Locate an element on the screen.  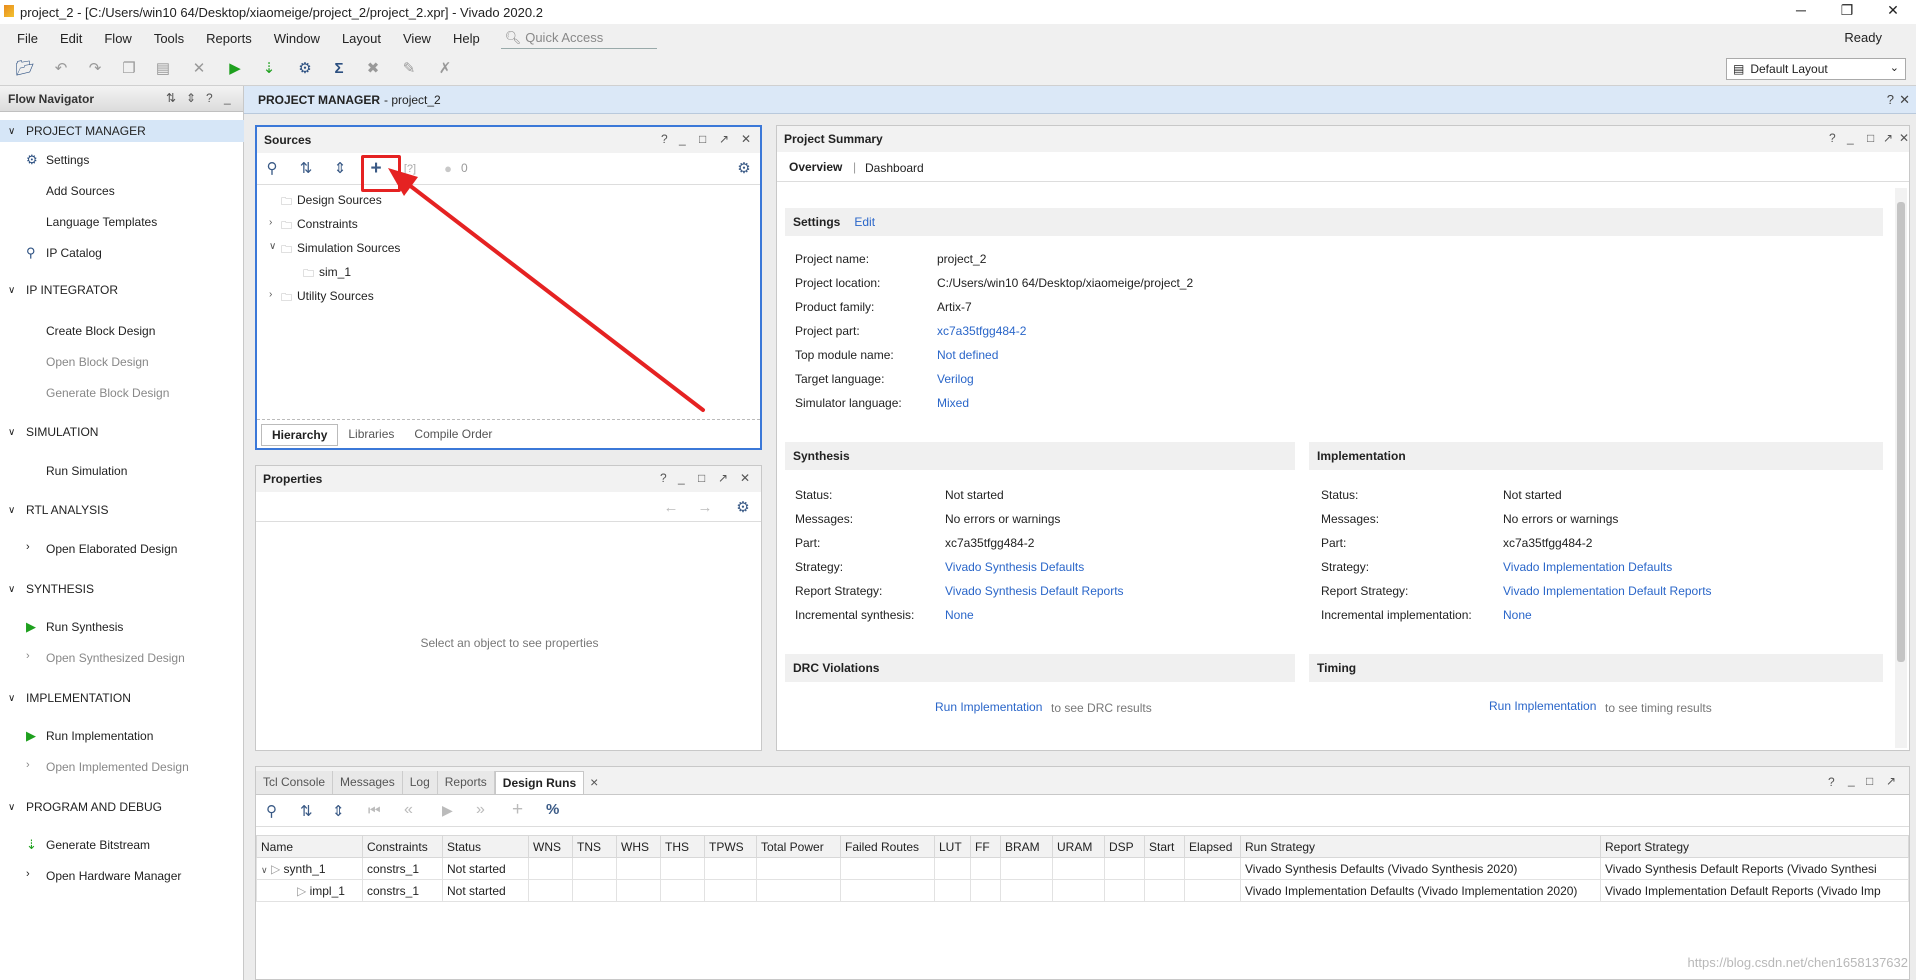
tab-overview: Overview is located at coordinates (815, 167).